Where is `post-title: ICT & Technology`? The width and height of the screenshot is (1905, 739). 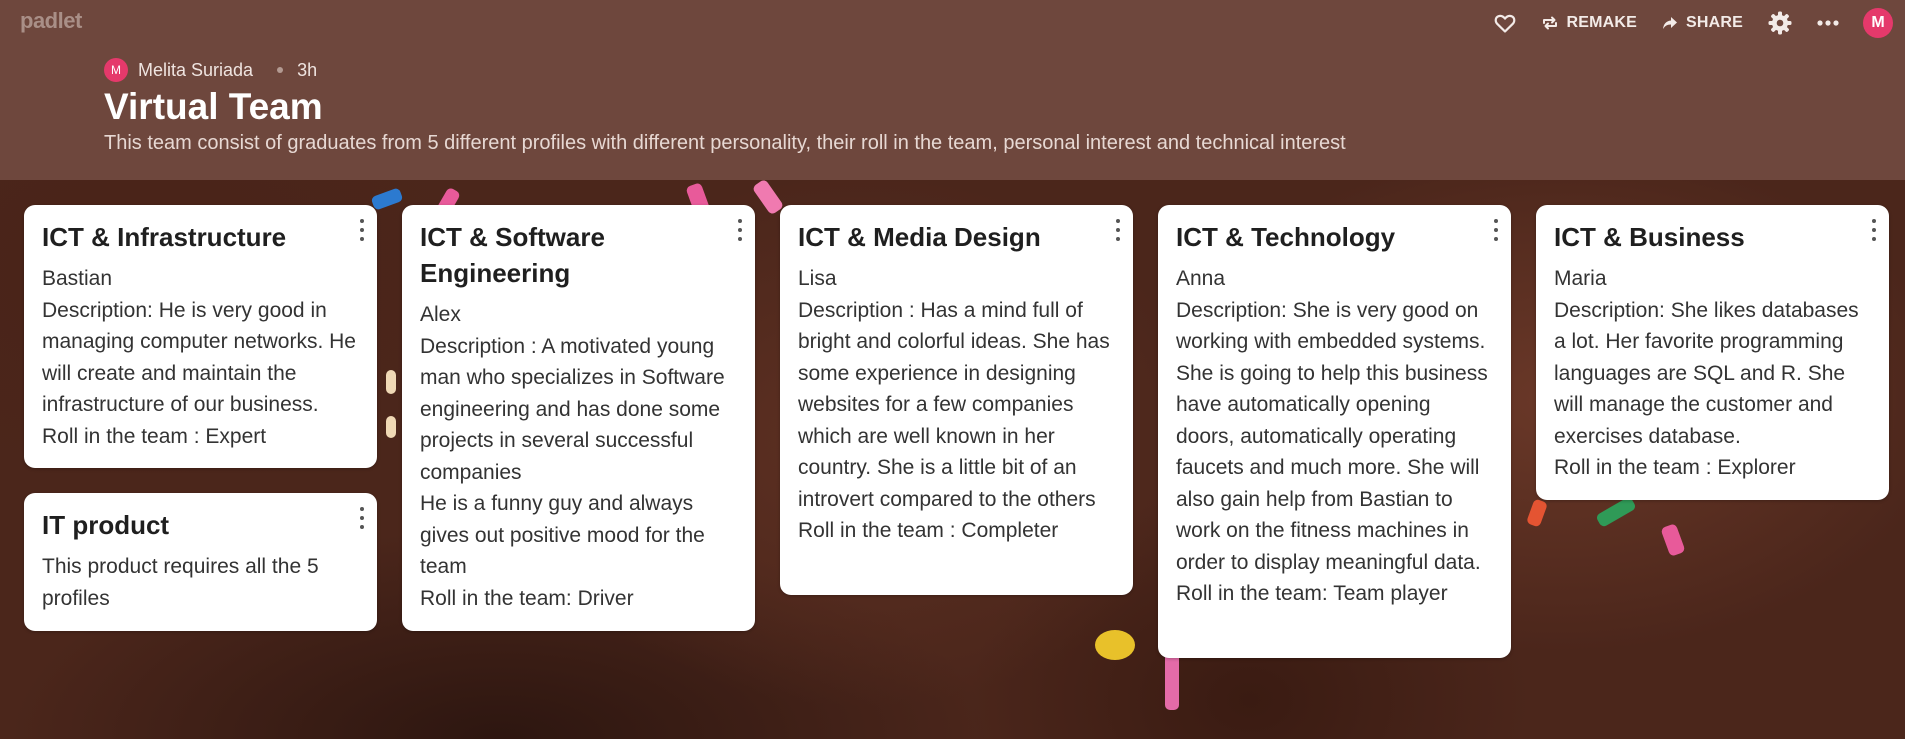 post-title: ICT & Technology is located at coordinates (1286, 237).